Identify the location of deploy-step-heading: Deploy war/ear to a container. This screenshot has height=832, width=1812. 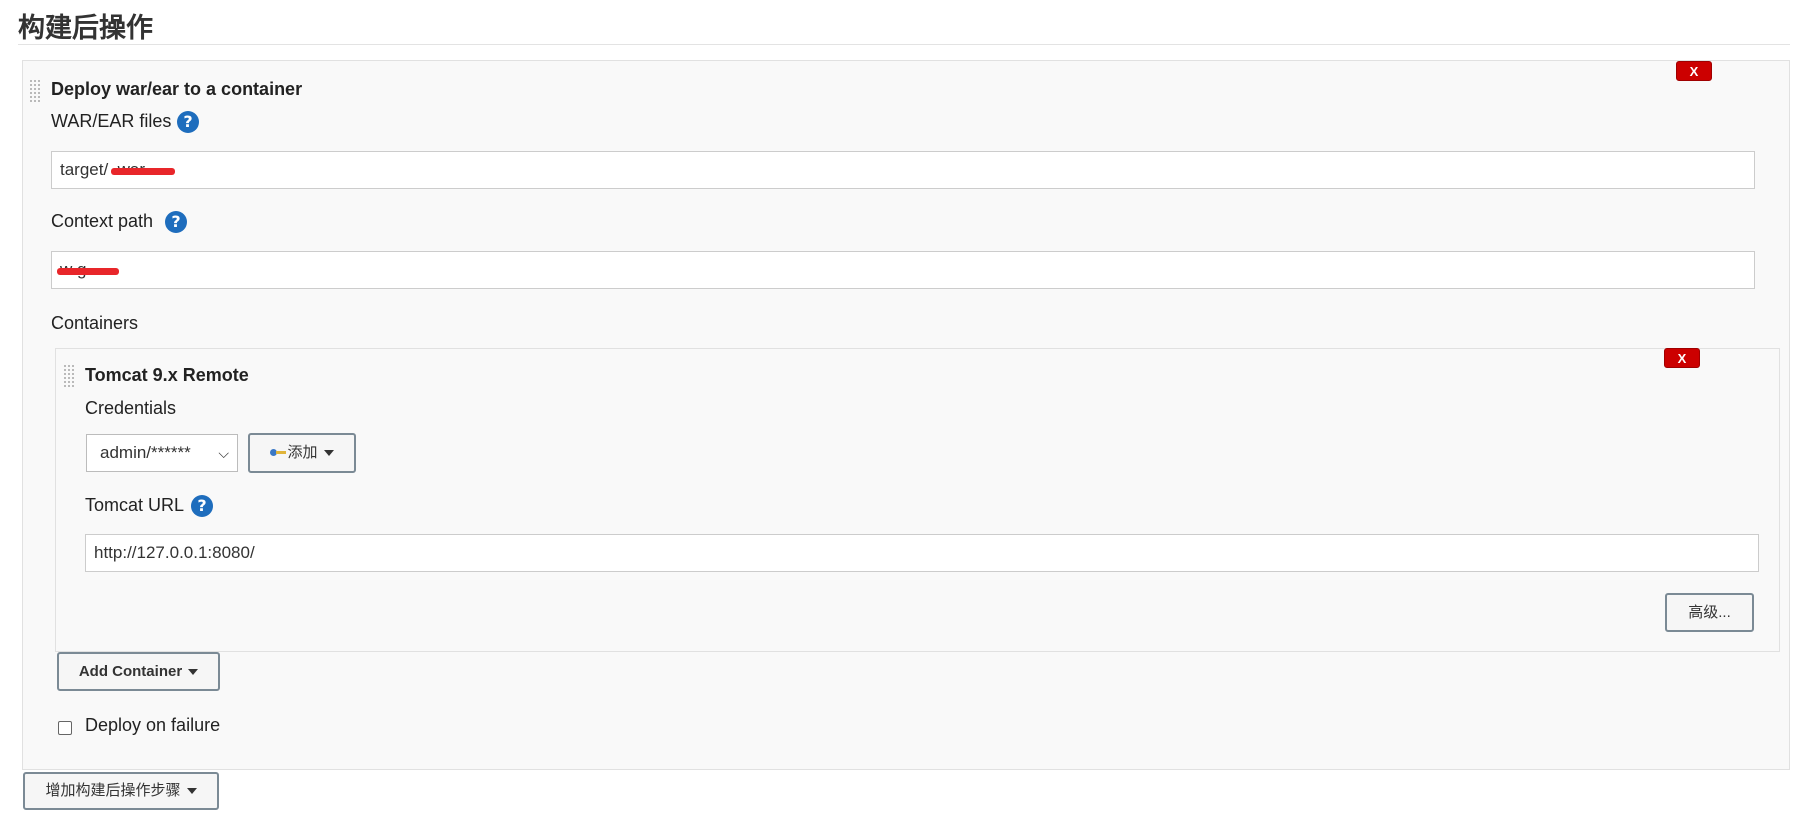
(177, 89).